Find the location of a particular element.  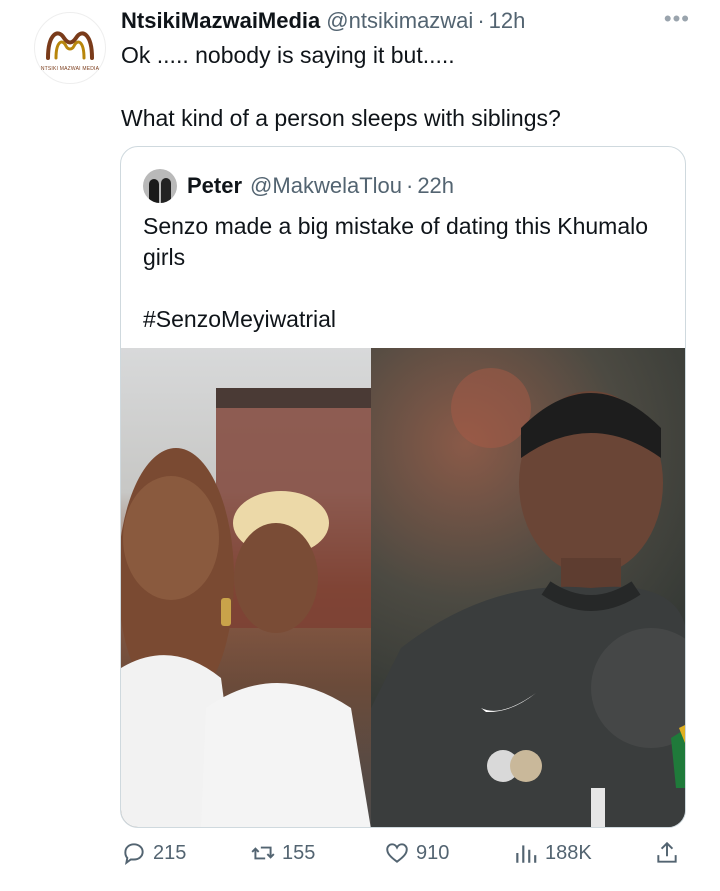

views-button: 188K is located at coordinates (552, 853).